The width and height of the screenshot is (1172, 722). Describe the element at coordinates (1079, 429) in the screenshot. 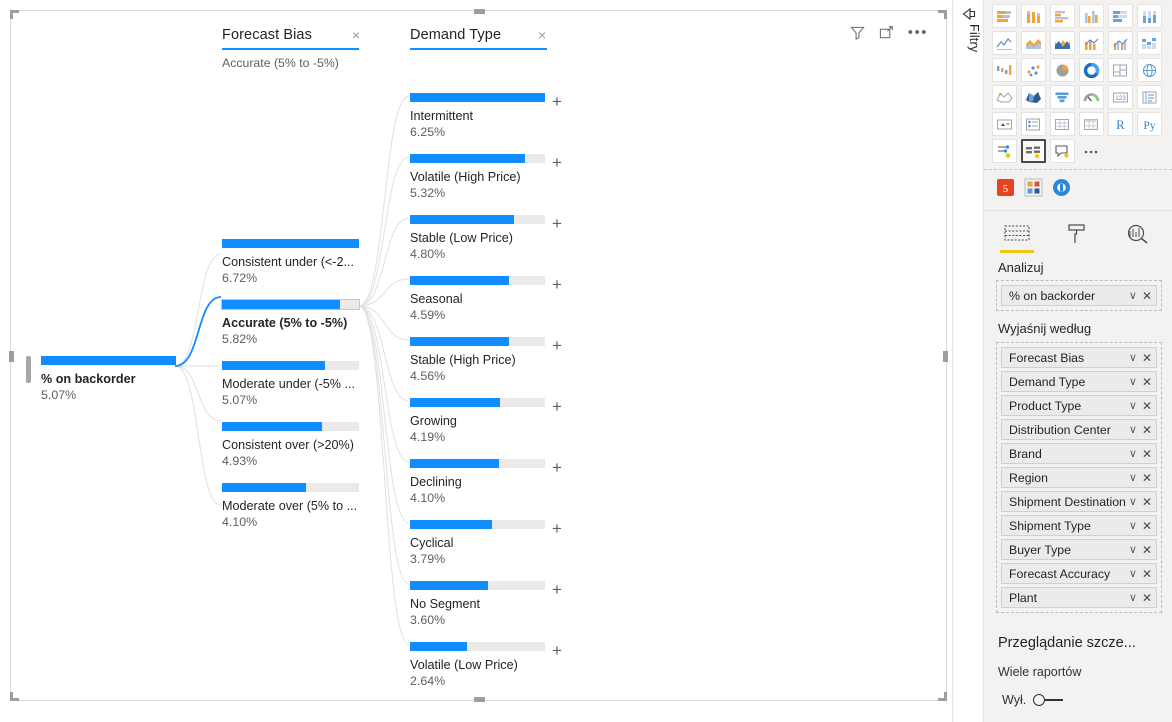

I see `field-chip-distribution-center: Distribution Center ∨ ✕` at that location.